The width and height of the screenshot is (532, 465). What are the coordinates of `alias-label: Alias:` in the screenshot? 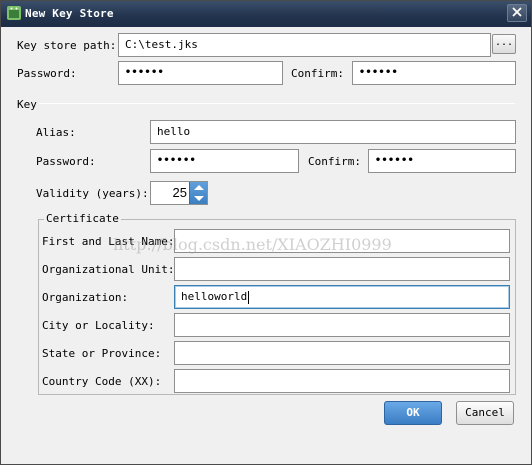 It's located at (56, 132).